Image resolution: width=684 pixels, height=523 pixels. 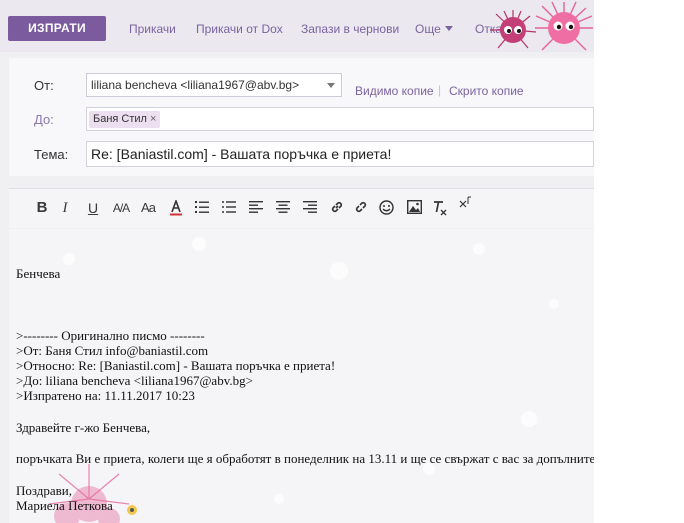 I want to click on text-color-button, so click(x=176, y=208).